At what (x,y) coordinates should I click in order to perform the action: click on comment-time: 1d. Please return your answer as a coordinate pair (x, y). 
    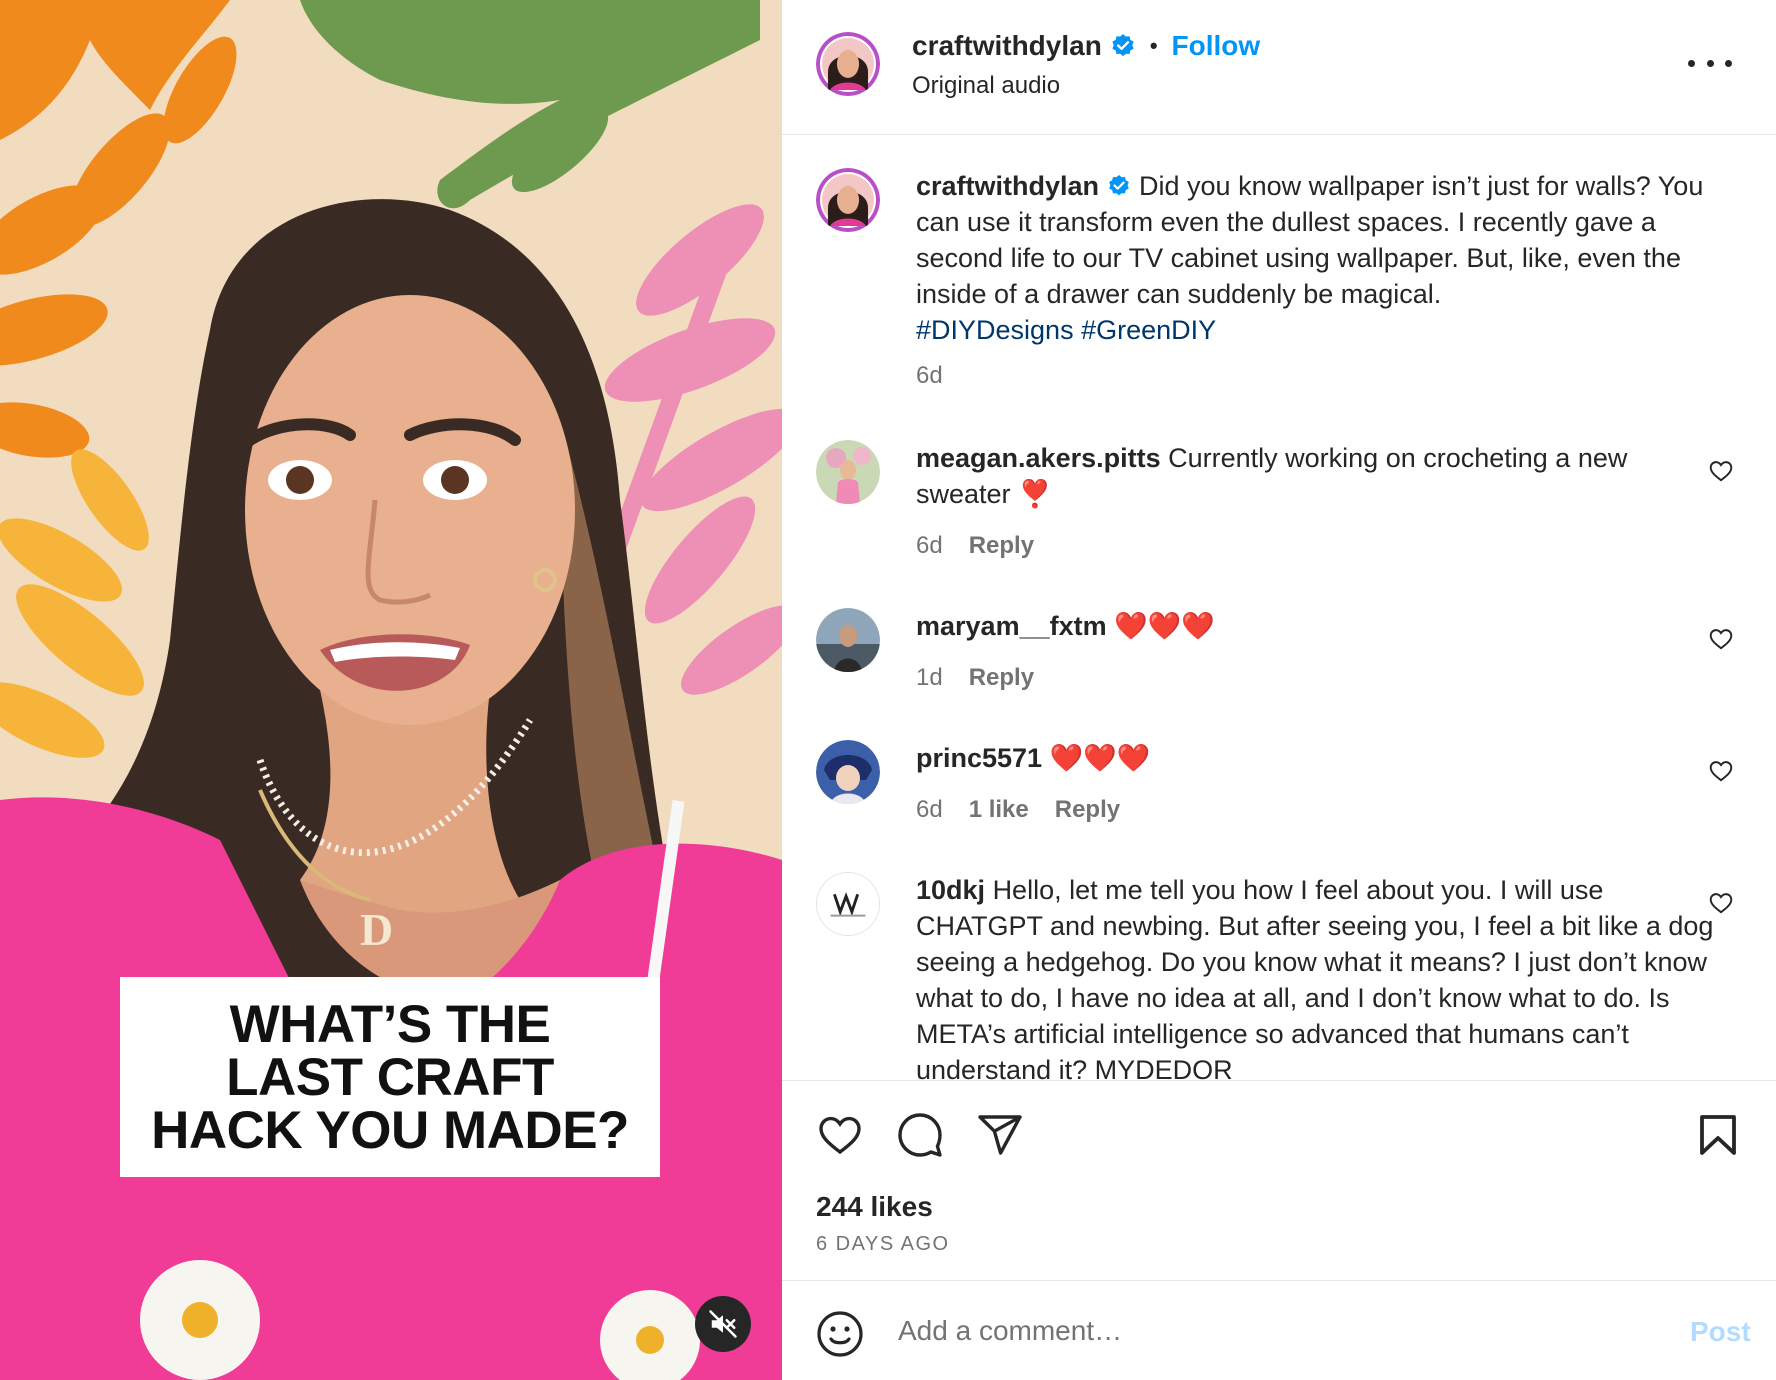
    Looking at the image, I should click on (929, 678).